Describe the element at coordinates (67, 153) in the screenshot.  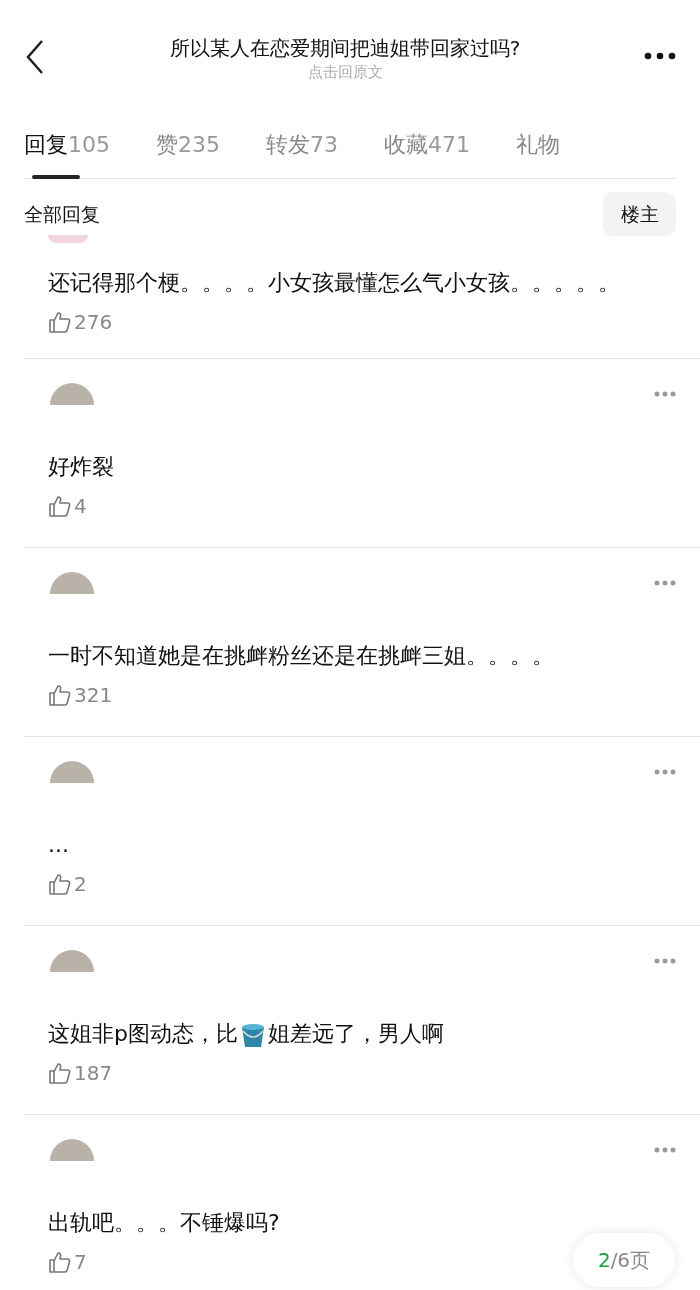
I see `tab: 回复105` at that location.